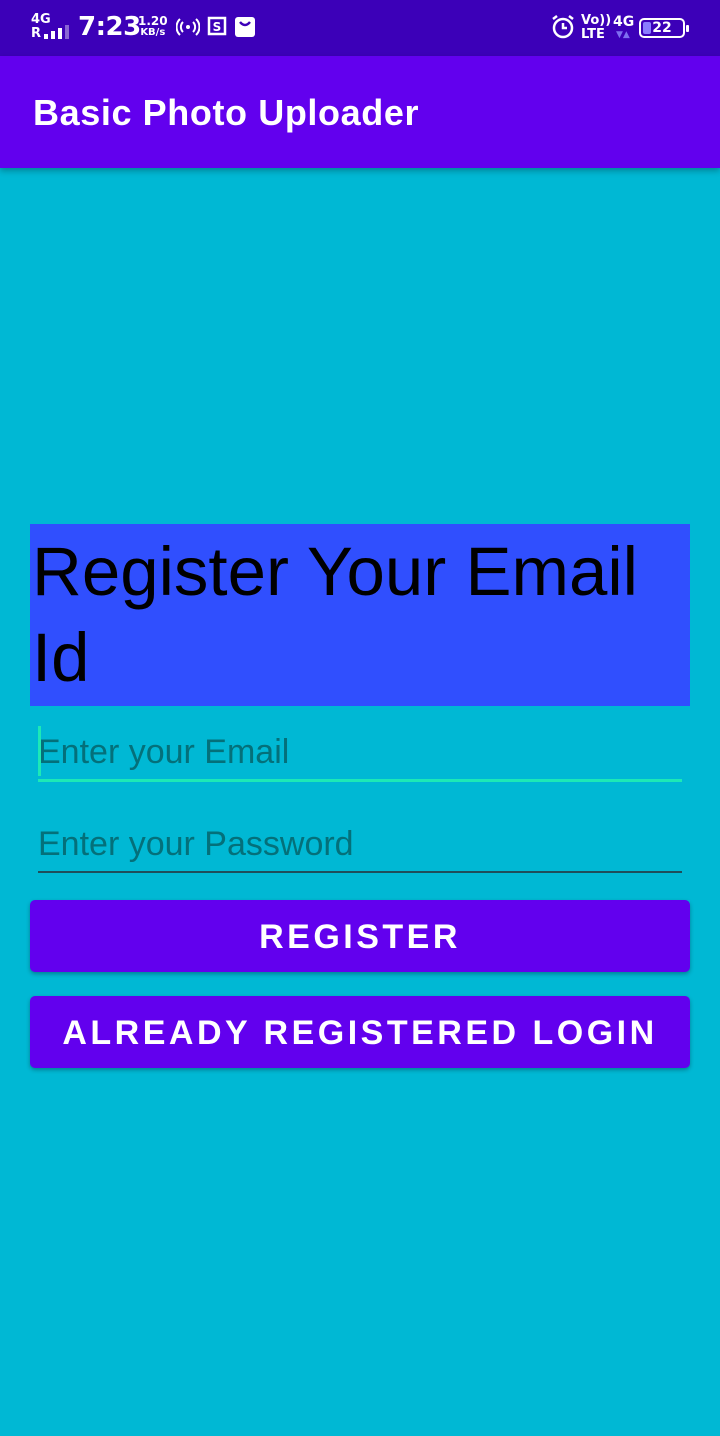  I want to click on alarm-icon, so click(563, 29).